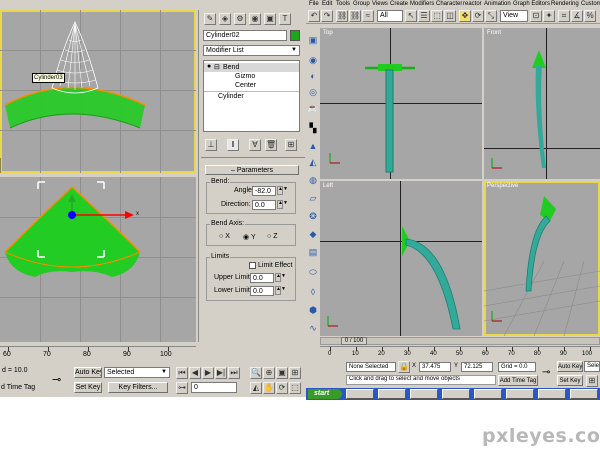 The image size is (600, 450). Describe the element at coordinates (361, 4) in the screenshot. I see `menu-group: Group` at that location.